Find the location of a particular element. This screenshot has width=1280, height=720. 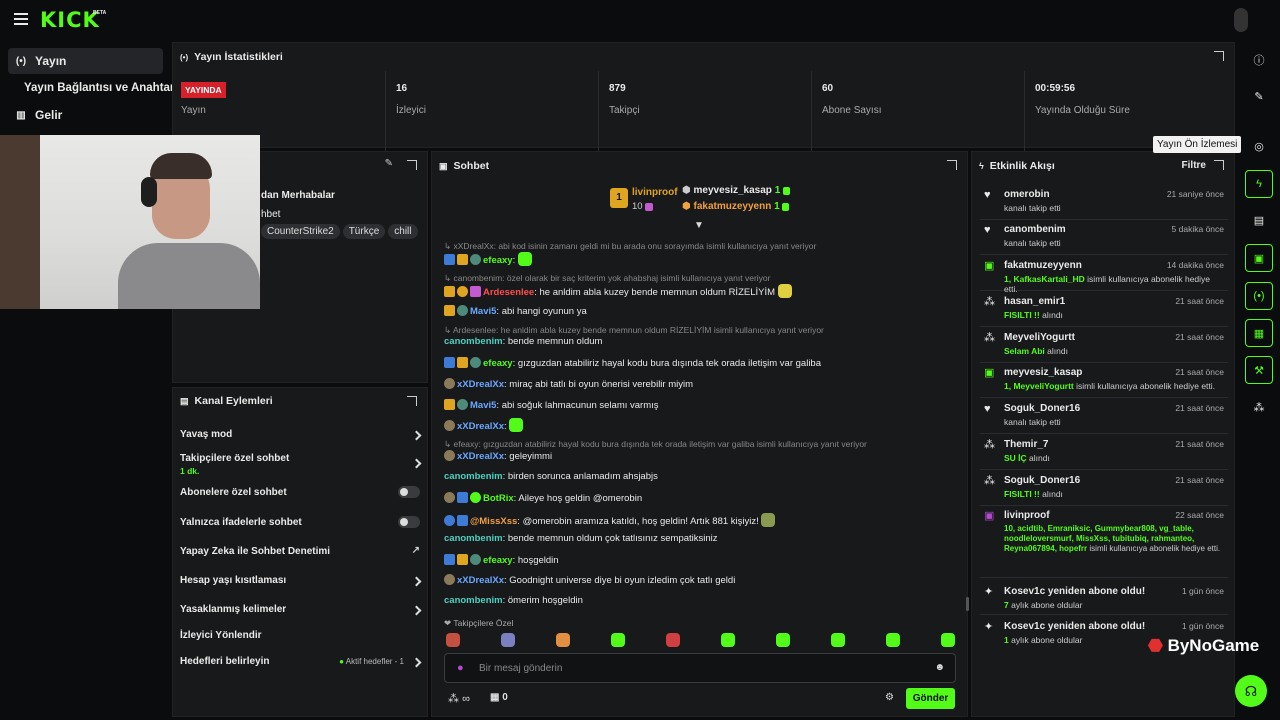

followers-only-row: Takipçilere özel sohbet 1 dk. is located at coordinates (301, 464).